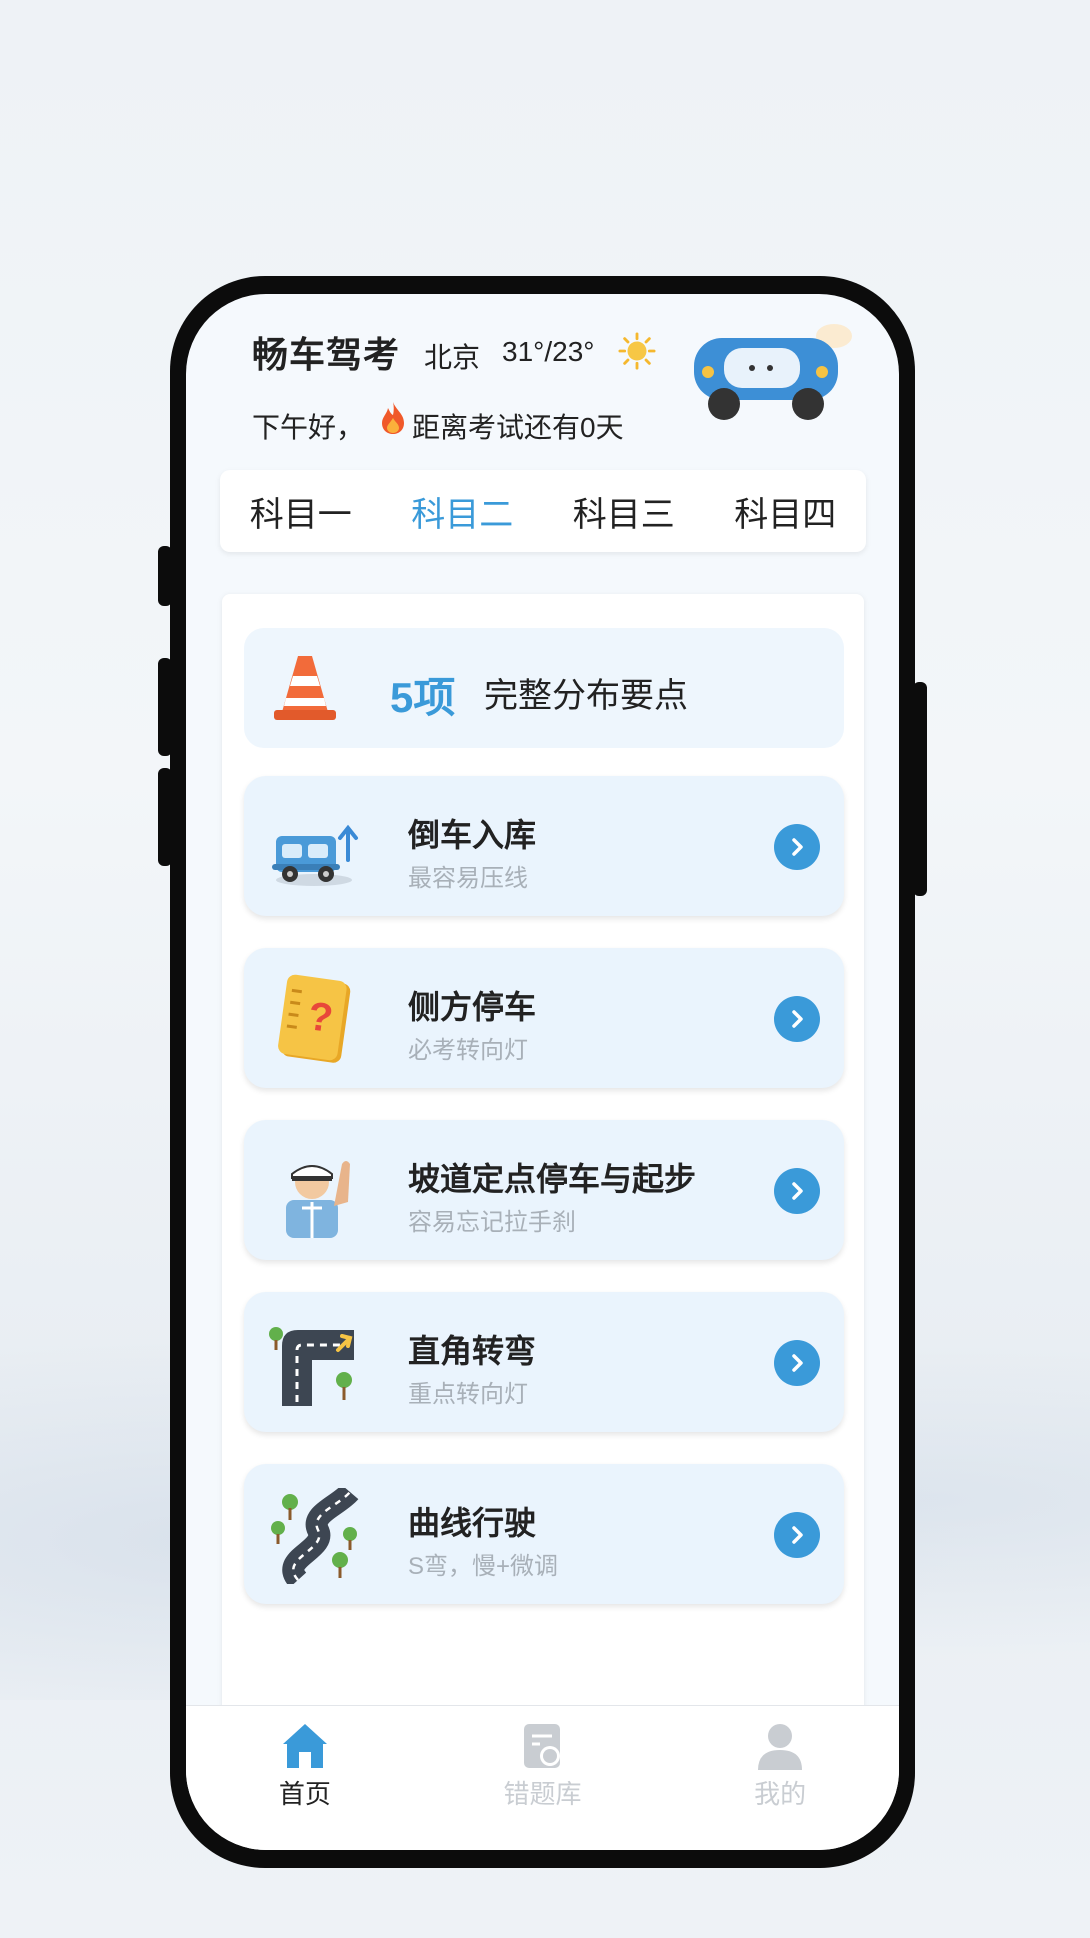 The width and height of the screenshot is (1090, 1938). I want to click on bottom-navigation: 首页 错题库 我的, so click(542, 1777).